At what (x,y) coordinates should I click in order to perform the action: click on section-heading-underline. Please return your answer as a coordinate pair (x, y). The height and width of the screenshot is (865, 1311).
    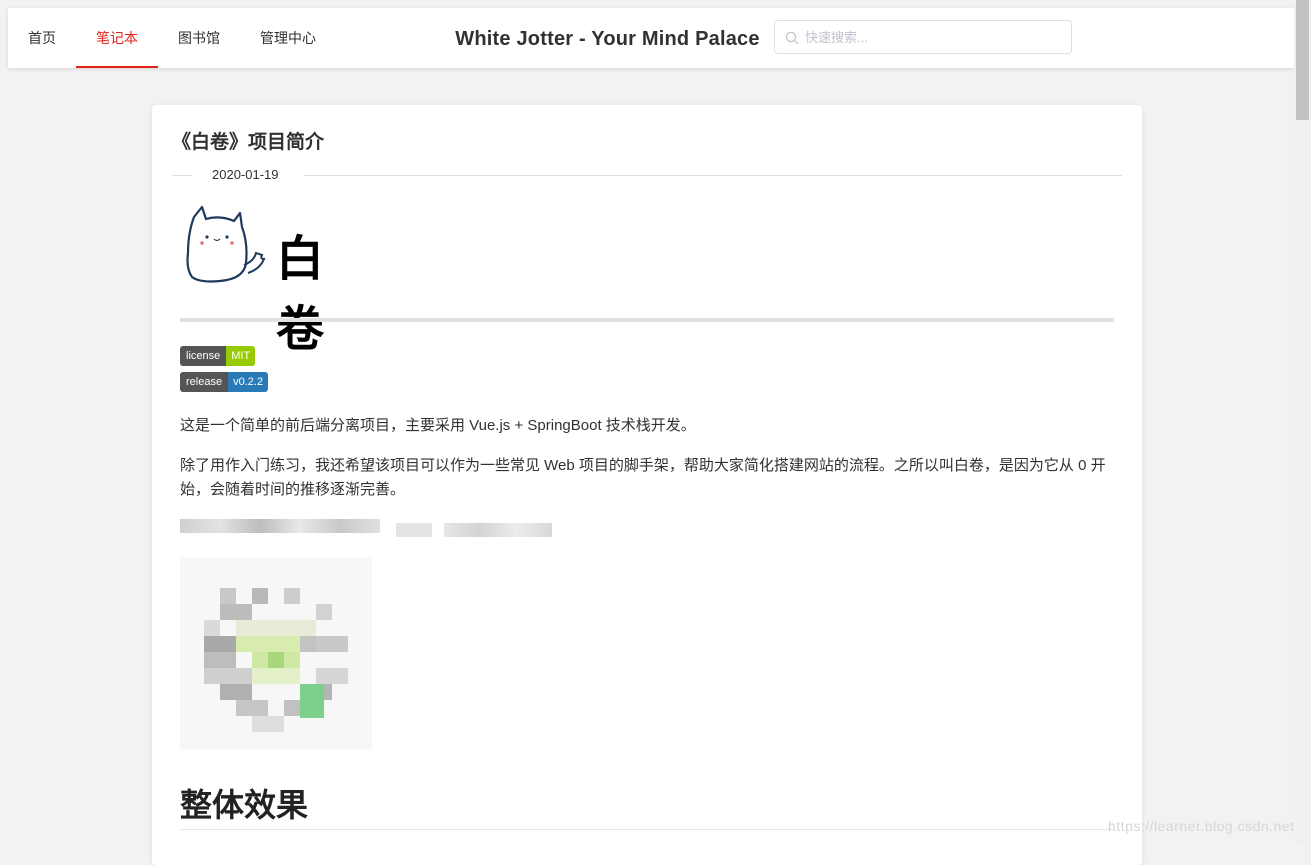
    Looking at the image, I should click on (647, 829).